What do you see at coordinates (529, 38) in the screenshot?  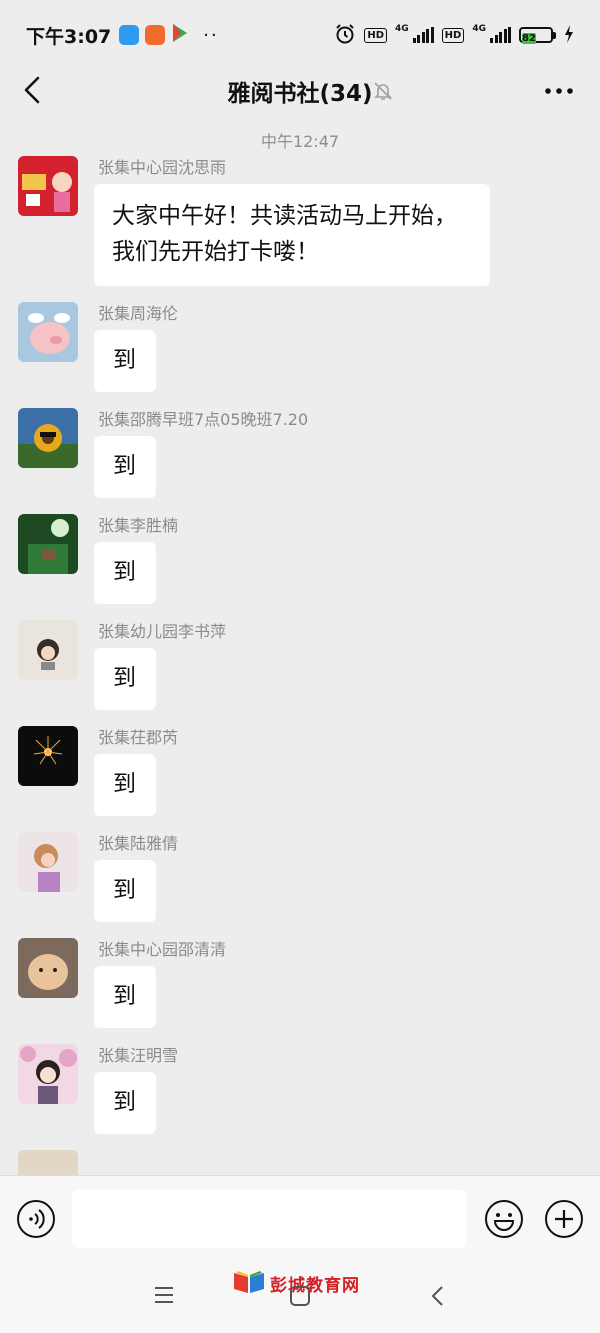 I see `battery-level: 82` at bounding box center [529, 38].